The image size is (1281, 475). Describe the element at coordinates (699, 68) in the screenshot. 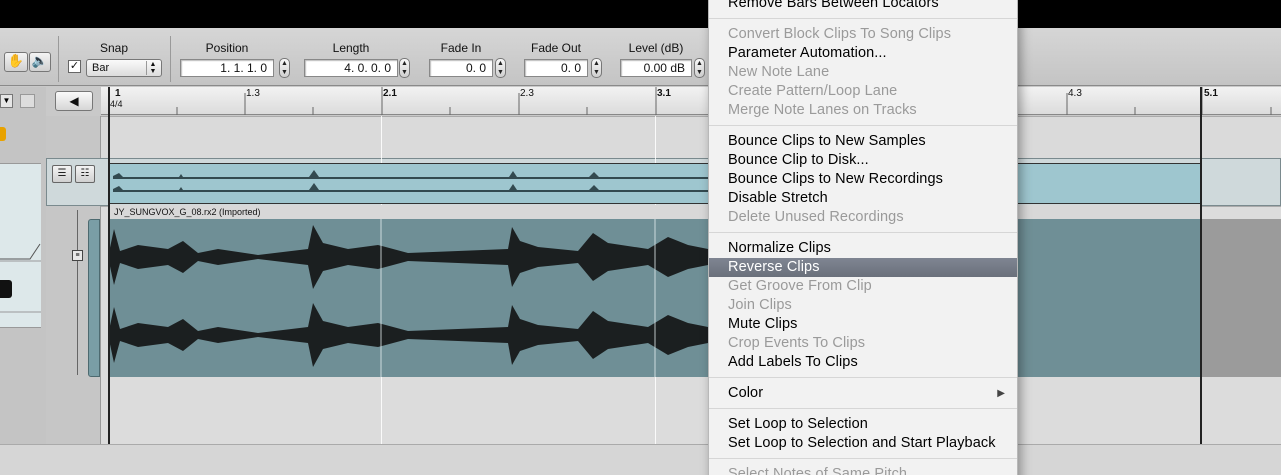

I see `level-stepper: ▲ ▼` at that location.